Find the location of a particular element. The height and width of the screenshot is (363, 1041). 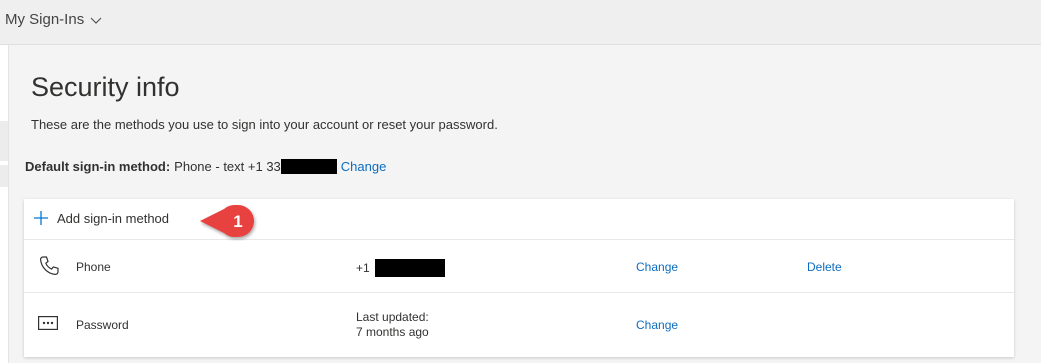

last-updated-value: 7 months ago is located at coordinates (392, 332).